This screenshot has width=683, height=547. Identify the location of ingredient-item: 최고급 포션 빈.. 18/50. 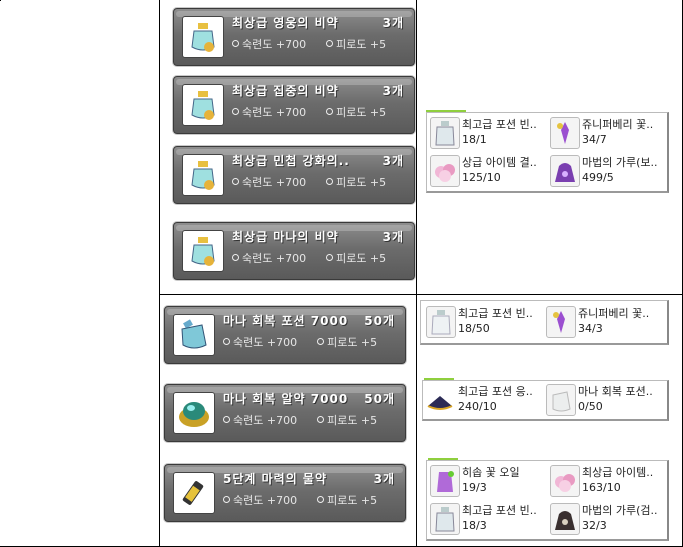
(484, 322).